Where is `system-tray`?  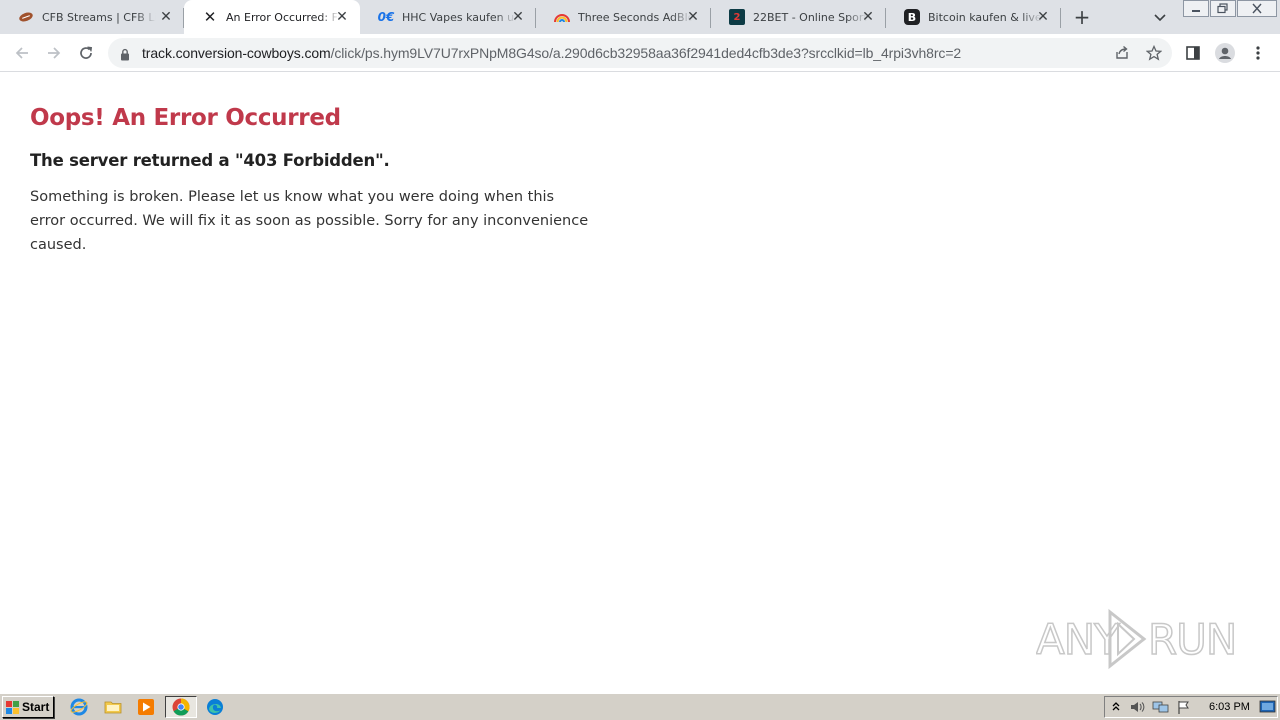
system-tray is located at coordinates (1191, 707).